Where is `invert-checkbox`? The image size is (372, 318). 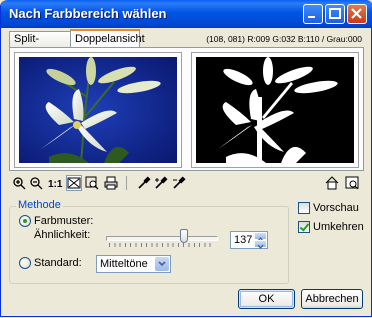 invert-checkbox is located at coordinates (304, 227).